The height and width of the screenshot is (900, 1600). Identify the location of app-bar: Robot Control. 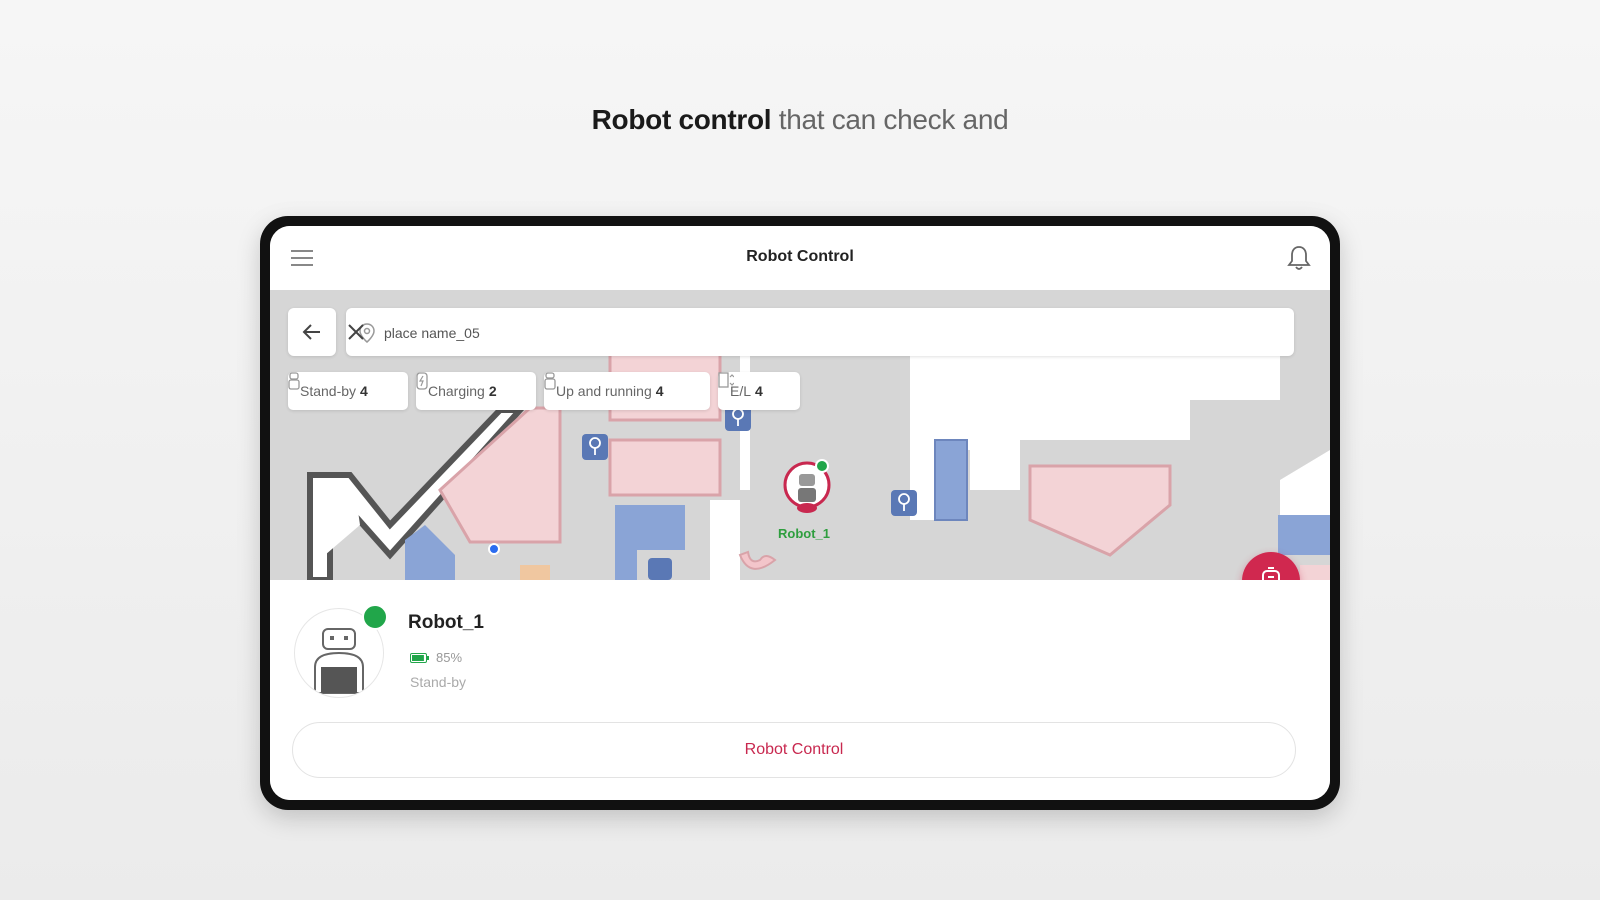
(800, 258).